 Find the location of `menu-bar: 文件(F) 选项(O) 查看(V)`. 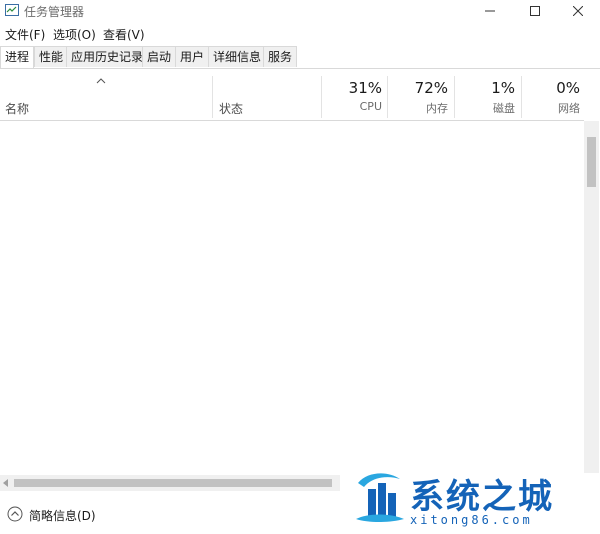

menu-bar: 文件(F) 选项(O) 查看(V) is located at coordinates (300, 34).